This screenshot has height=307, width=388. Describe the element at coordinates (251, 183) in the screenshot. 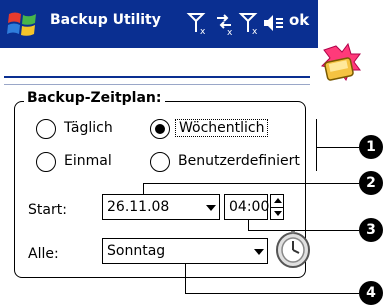

I see `callout-2-line` at that location.